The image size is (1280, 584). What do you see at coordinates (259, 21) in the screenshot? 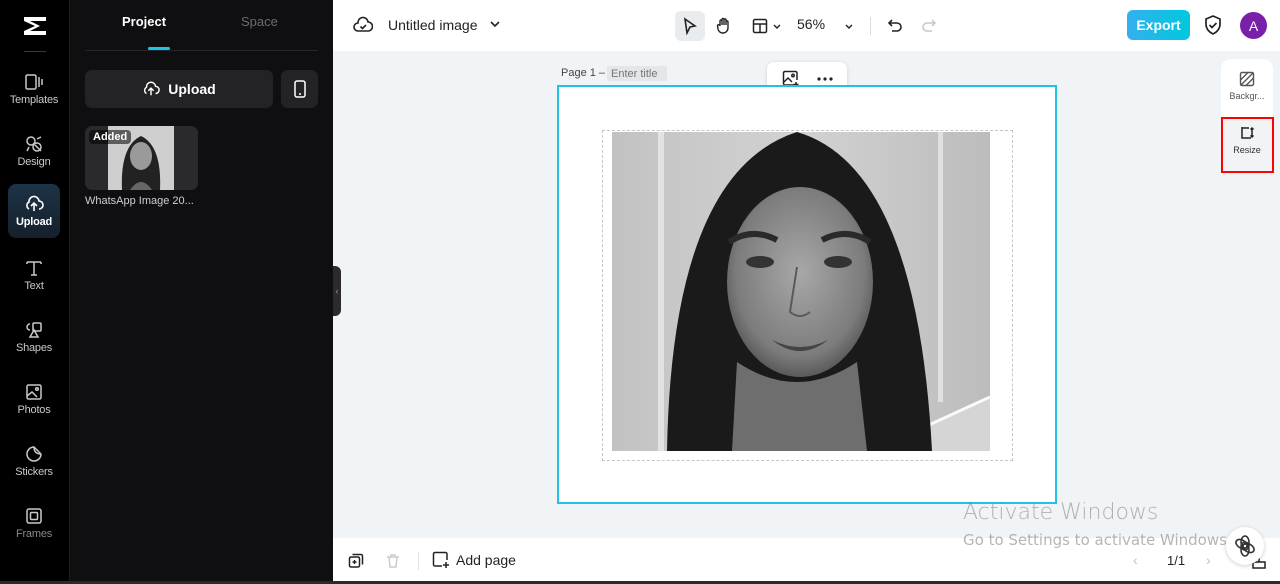
I see `tab-space: Space` at bounding box center [259, 21].